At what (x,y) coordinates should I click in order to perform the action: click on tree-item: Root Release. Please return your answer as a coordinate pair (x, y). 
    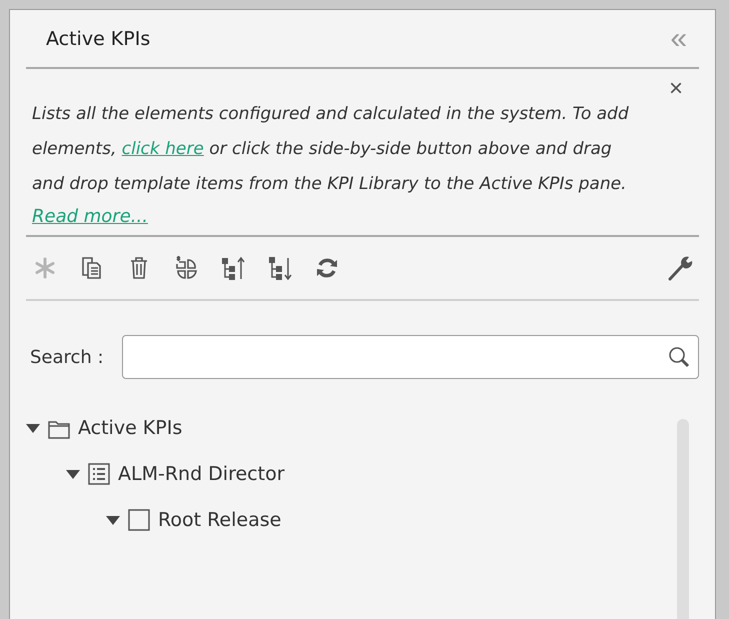
    Looking at the image, I should click on (220, 520).